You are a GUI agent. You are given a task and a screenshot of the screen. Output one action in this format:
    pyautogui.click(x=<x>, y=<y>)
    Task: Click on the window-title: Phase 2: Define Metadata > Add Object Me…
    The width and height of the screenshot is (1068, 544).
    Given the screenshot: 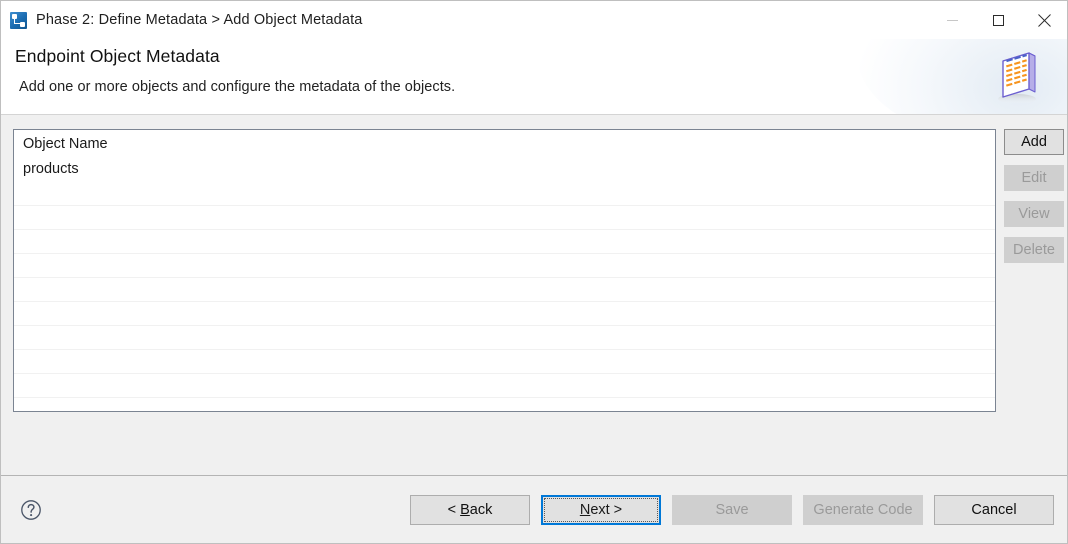 What is the action you would take?
    pyautogui.click(x=199, y=20)
    